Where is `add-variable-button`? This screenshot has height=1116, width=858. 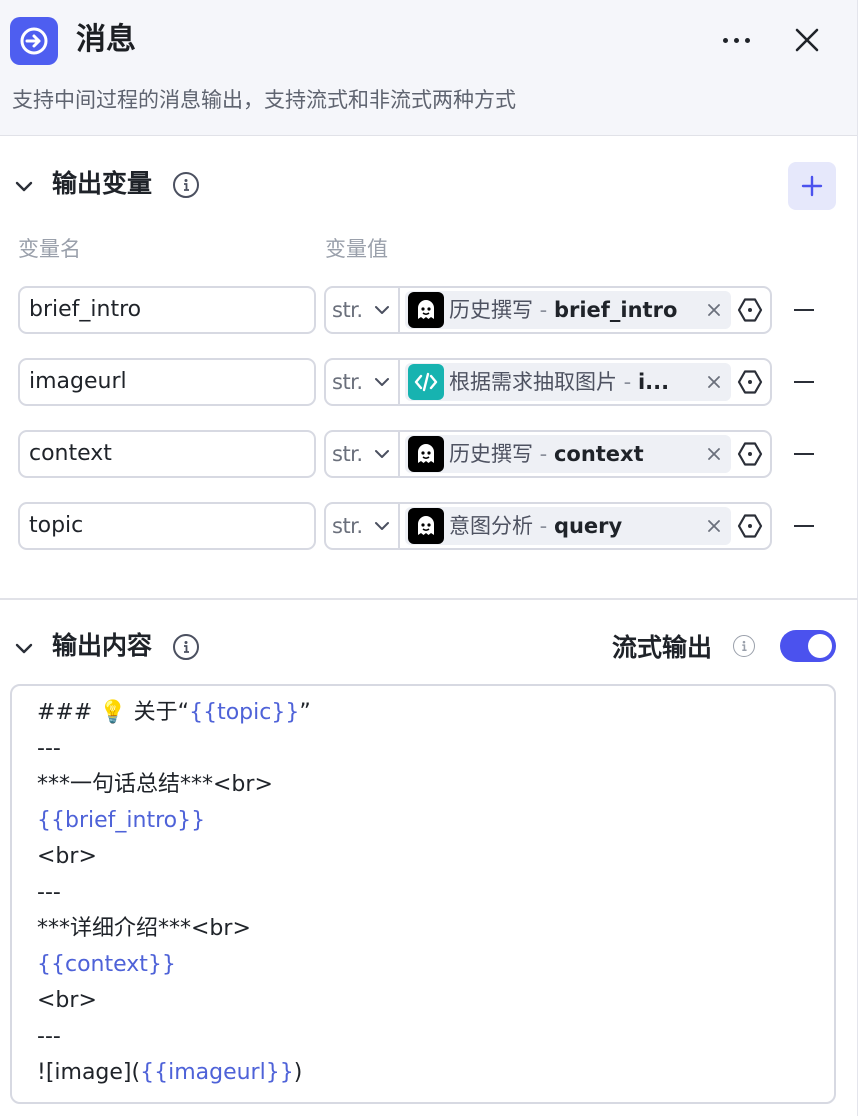 add-variable-button is located at coordinates (812, 186).